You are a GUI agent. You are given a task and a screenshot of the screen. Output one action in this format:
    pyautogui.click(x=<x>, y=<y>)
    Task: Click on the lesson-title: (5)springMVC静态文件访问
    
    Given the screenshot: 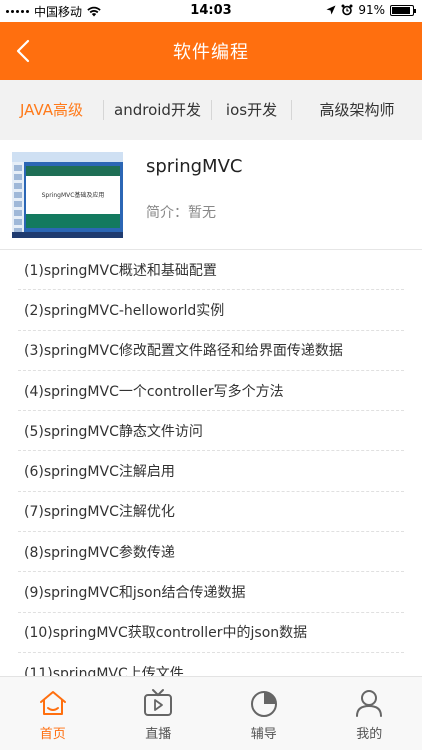 What is the action you would take?
    pyautogui.click(x=113, y=431)
    